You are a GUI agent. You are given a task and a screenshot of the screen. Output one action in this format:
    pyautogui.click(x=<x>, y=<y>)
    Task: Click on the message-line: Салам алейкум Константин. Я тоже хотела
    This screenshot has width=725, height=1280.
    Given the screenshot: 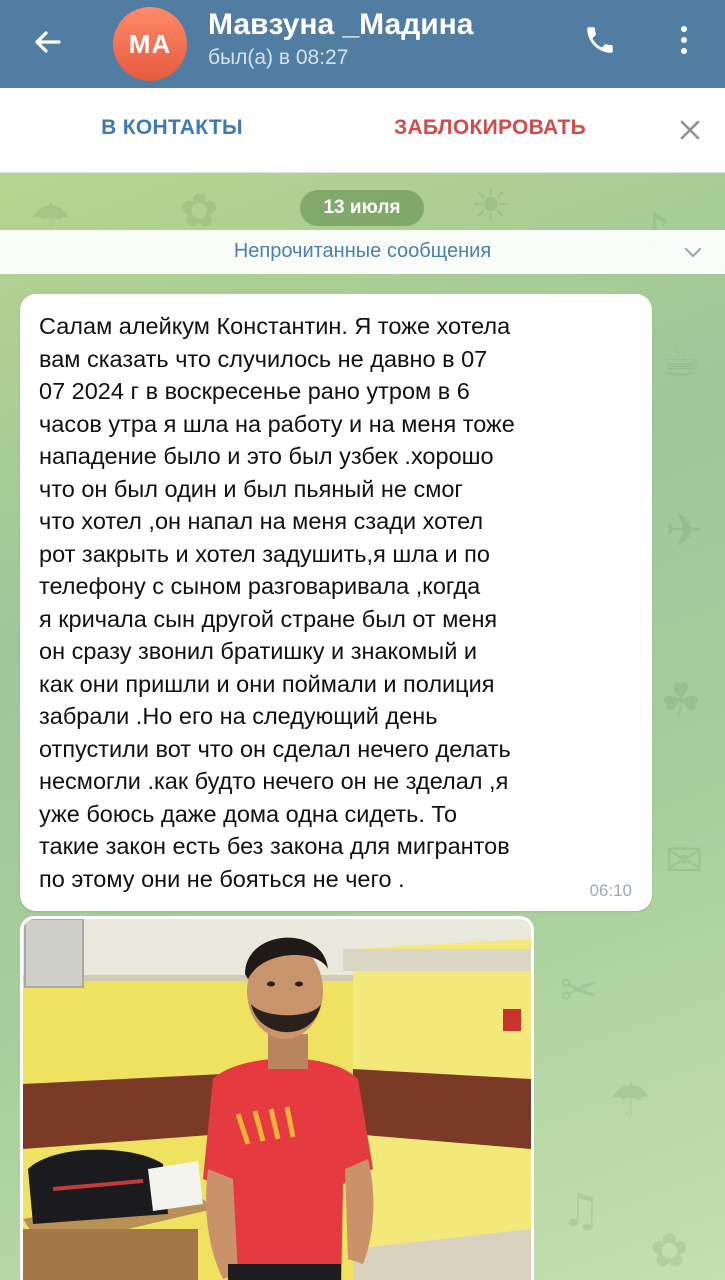 What is the action you would take?
    pyautogui.click(x=275, y=326)
    